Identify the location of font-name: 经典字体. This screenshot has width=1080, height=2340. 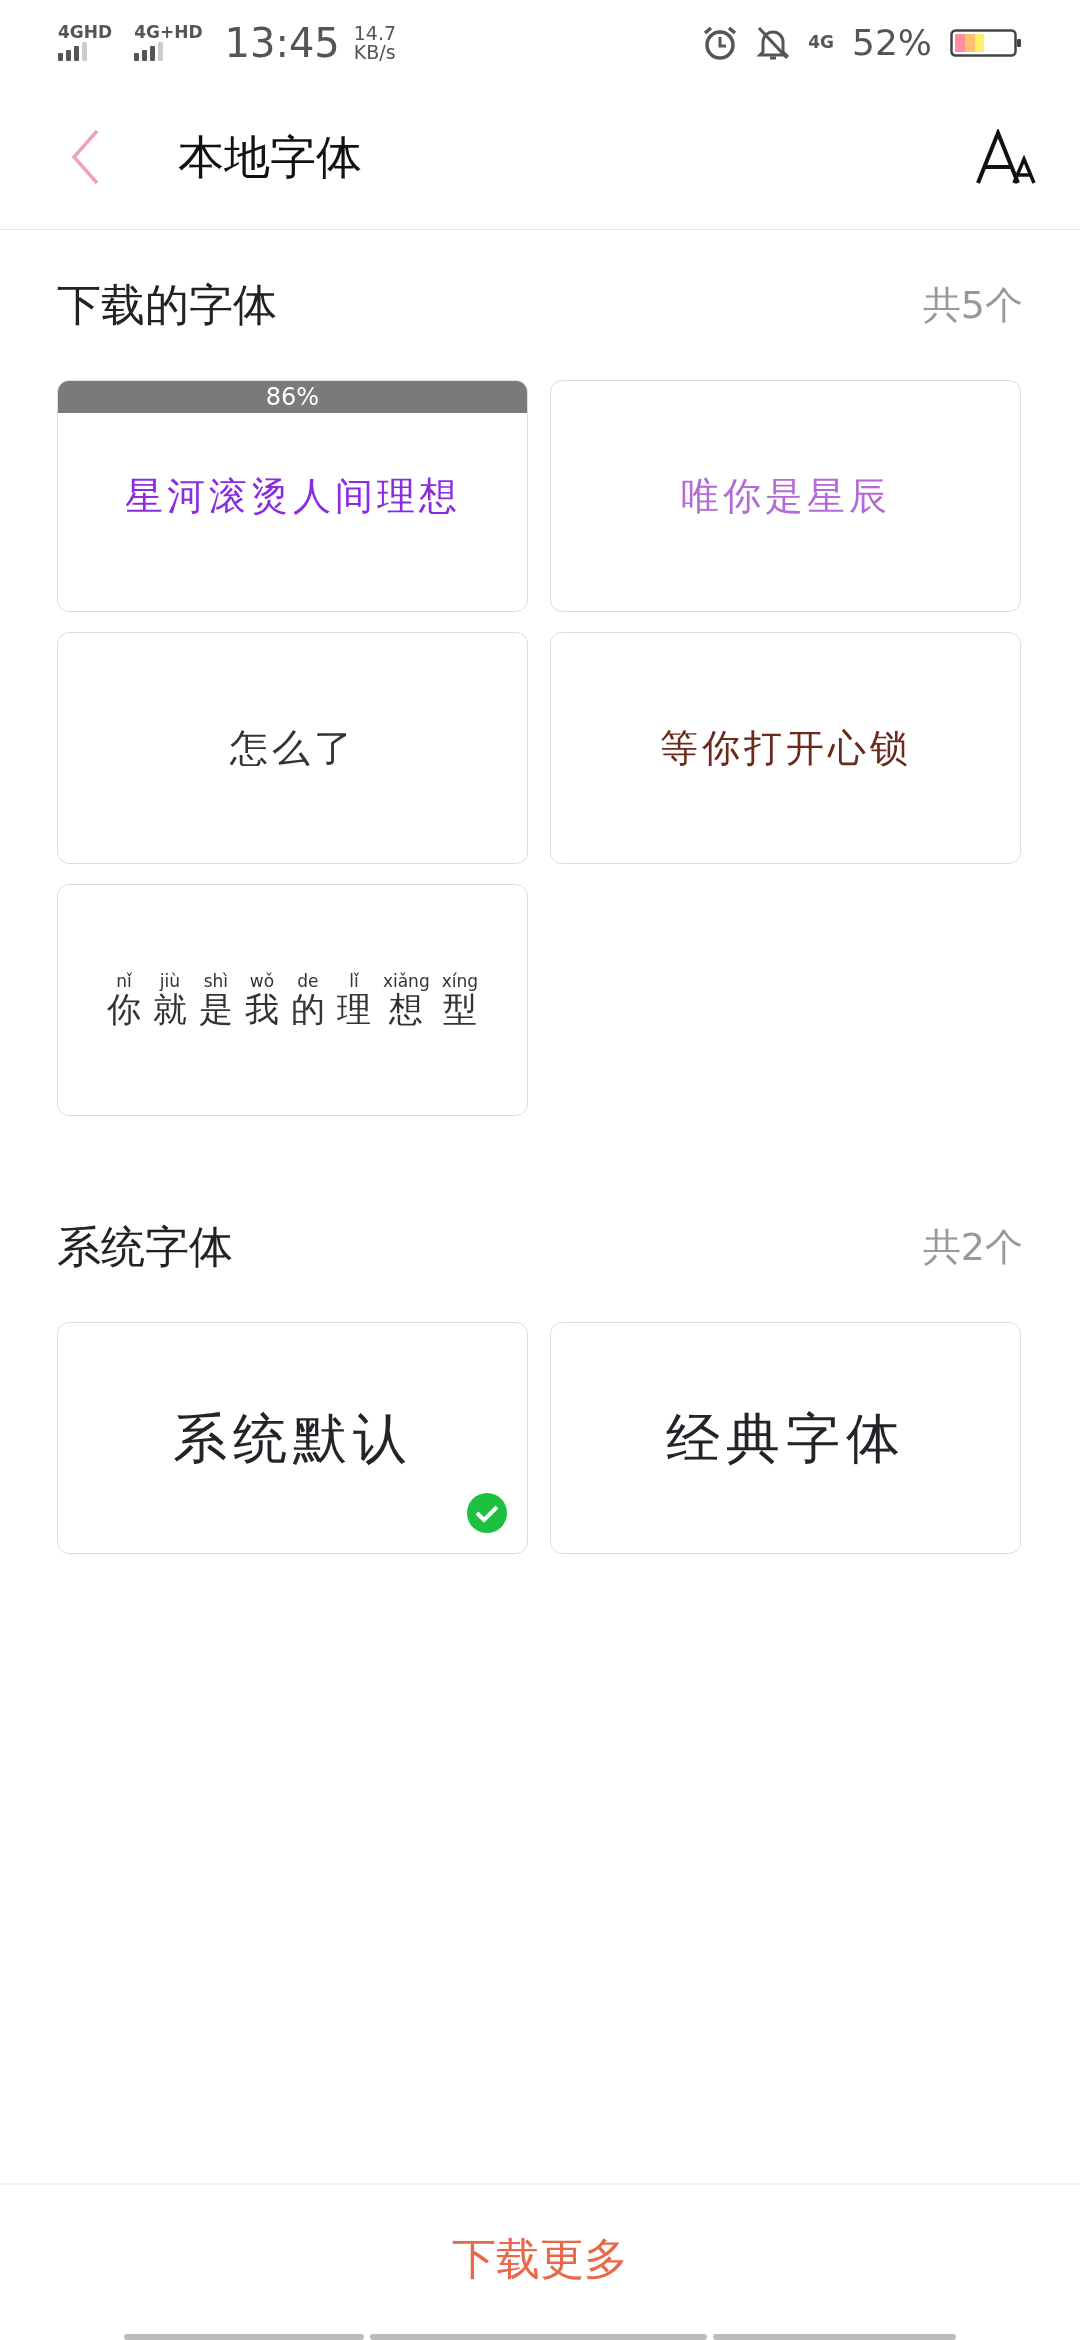
(785, 1438).